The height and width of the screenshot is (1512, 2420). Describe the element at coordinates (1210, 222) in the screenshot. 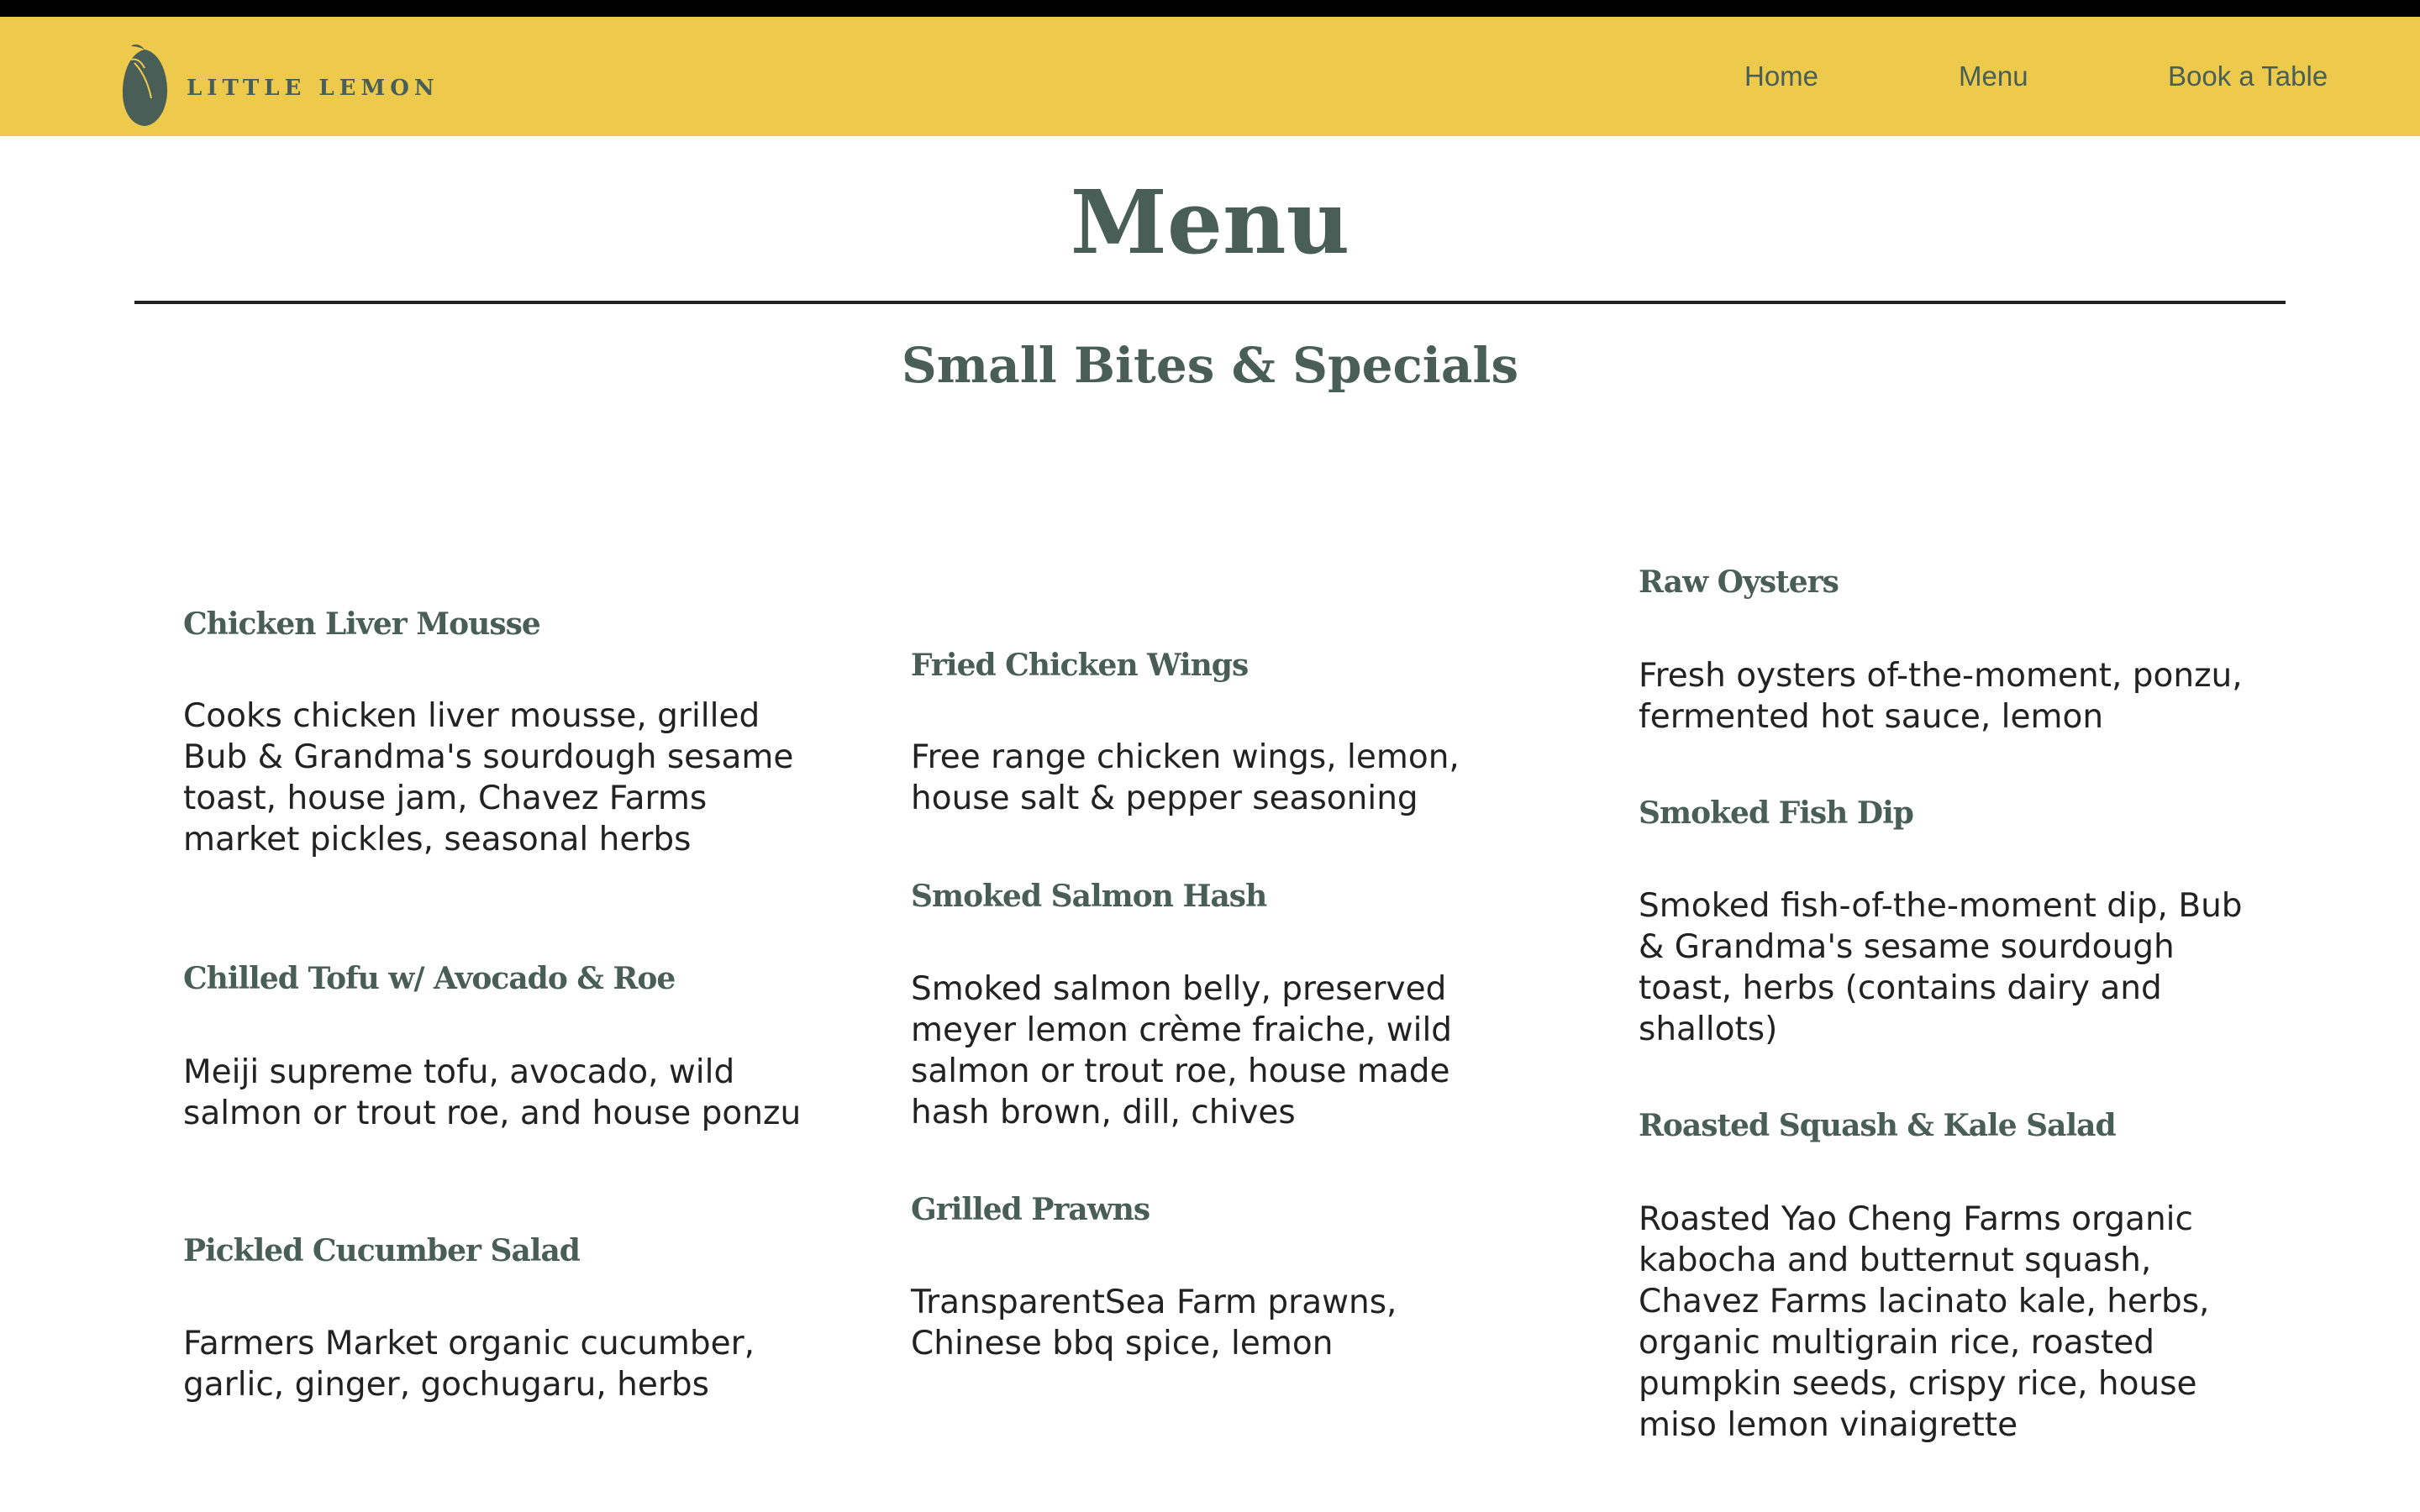

I see `page-title: Menu` at that location.